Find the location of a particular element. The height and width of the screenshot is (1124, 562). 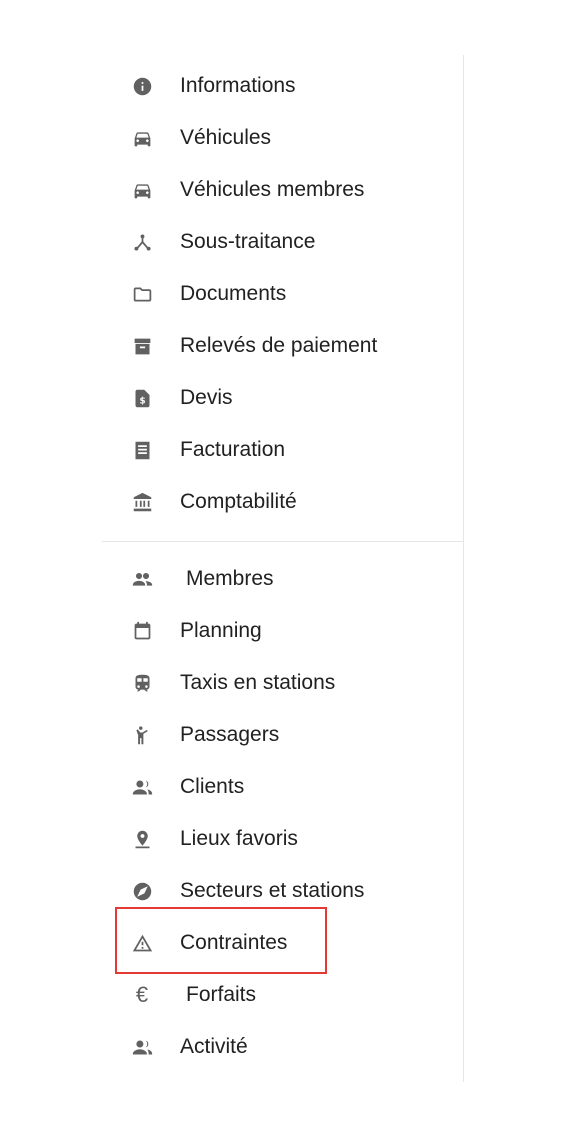

sidebar-item-label: Clients is located at coordinates (212, 786).